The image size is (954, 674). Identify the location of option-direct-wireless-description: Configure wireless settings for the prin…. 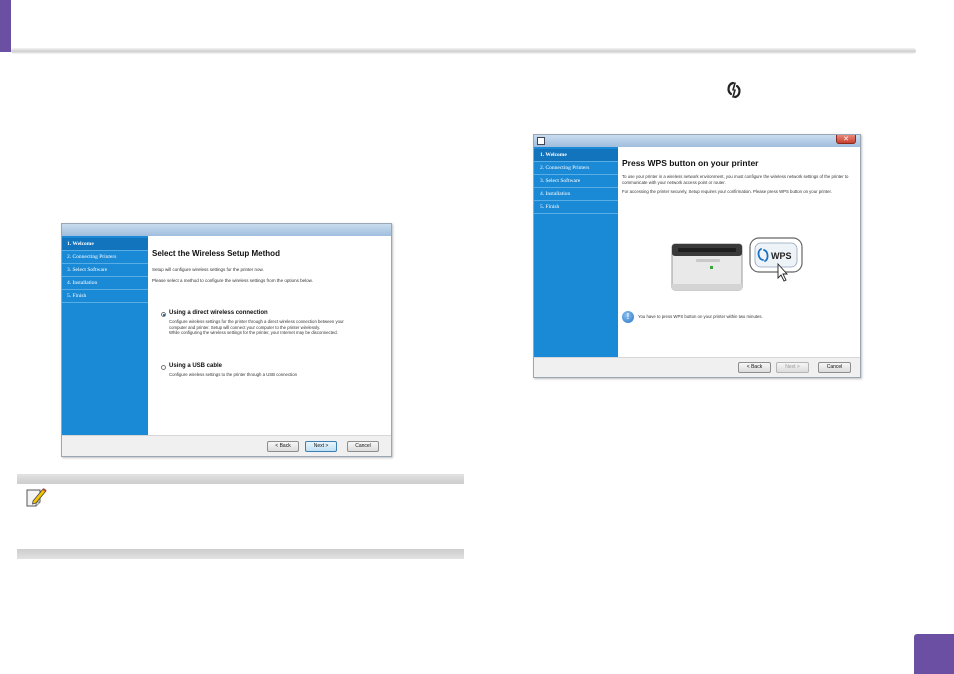
(256, 324).